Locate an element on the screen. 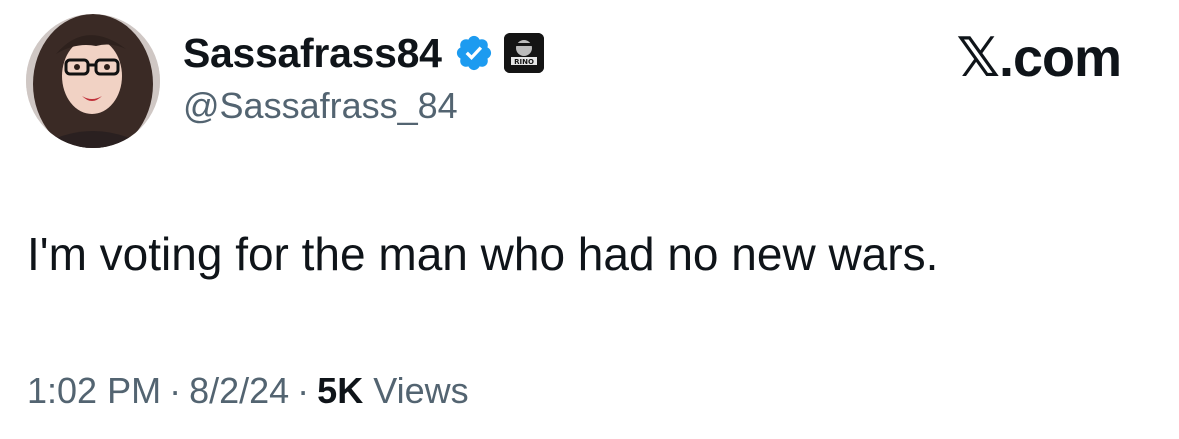 The height and width of the screenshot is (439, 1179). profile-avatar is located at coordinates (93, 81).